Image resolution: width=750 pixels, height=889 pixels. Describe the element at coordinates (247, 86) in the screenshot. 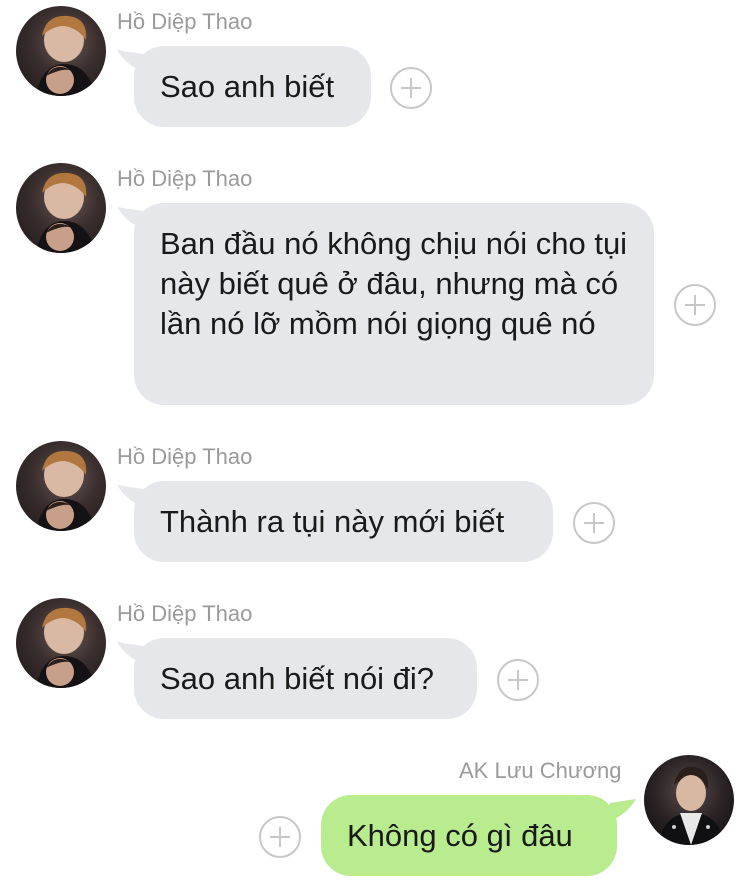

I see `message-text: Sao anh biết` at that location.